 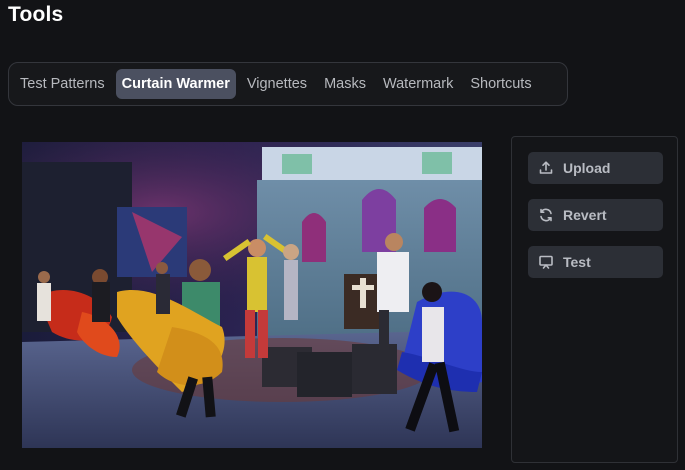 I want to click on tab-curtain-warmer: Curtain Warmer, so click(x=175, y=84).